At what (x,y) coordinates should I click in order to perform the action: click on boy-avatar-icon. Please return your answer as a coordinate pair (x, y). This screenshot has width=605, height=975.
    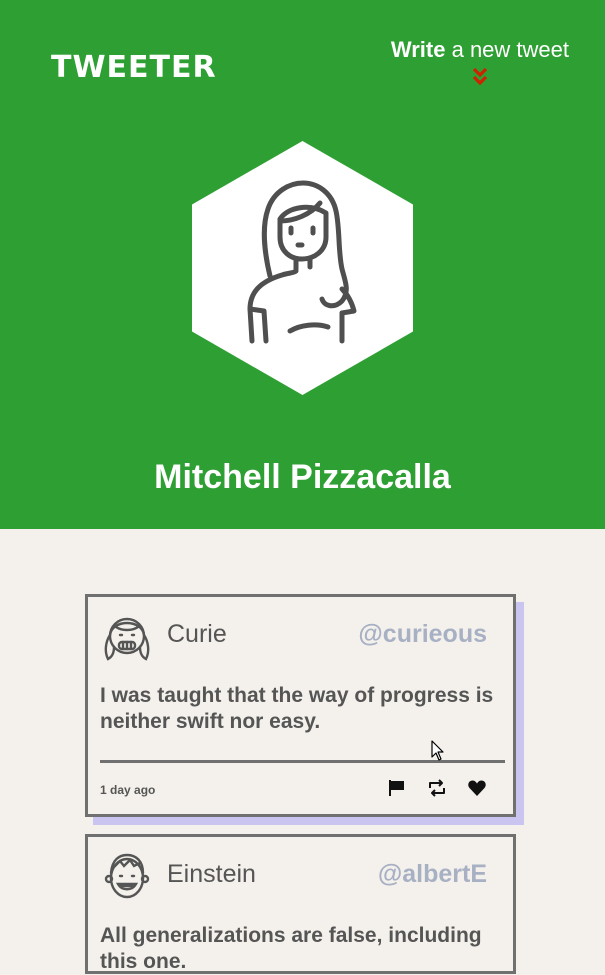
    Looking at the image, I should click on (127, 876).